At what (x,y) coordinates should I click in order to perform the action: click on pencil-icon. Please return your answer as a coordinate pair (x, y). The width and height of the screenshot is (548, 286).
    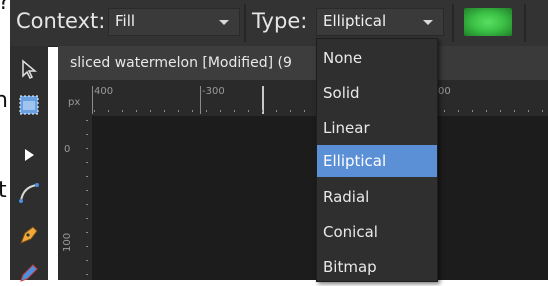
    Looking at the image, I should click on (29, 273).